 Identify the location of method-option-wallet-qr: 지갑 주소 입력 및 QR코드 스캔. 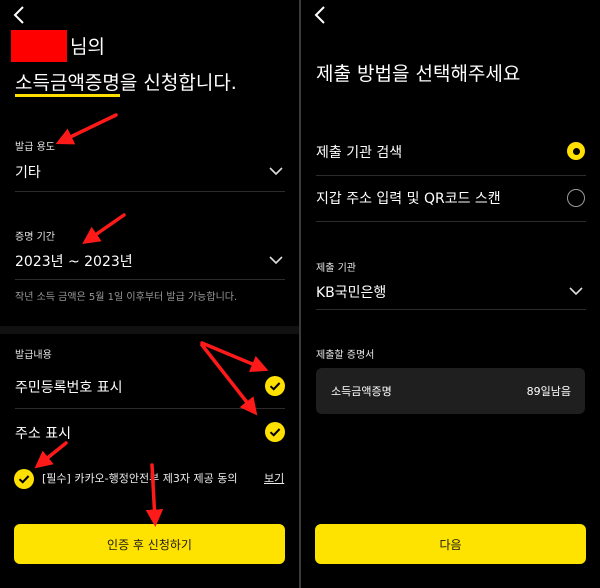
(450, 199).